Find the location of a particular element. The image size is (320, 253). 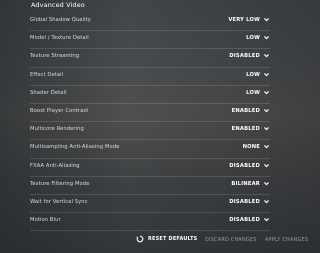

setting-label: Effect Detail is located at coordinates (47, 74).